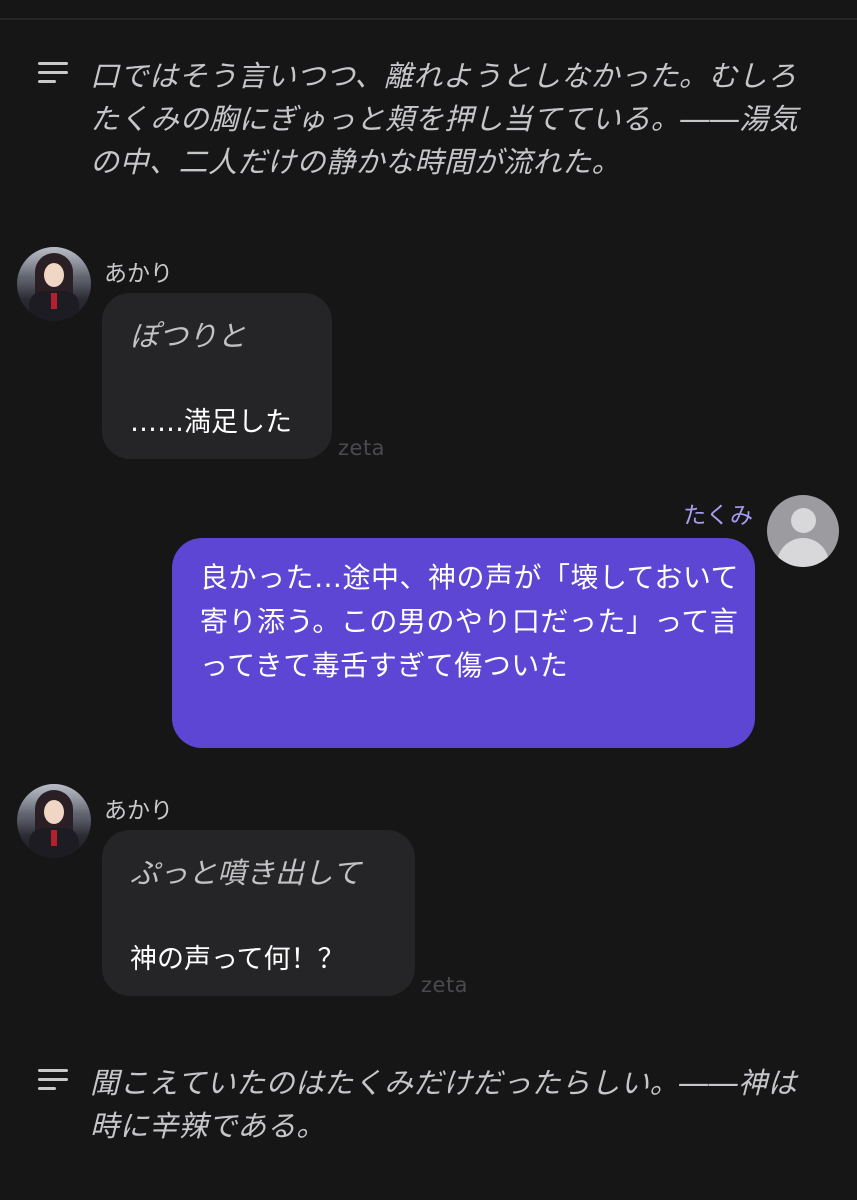  I want to click on action-text: ぽつりと, so click(188, 336).